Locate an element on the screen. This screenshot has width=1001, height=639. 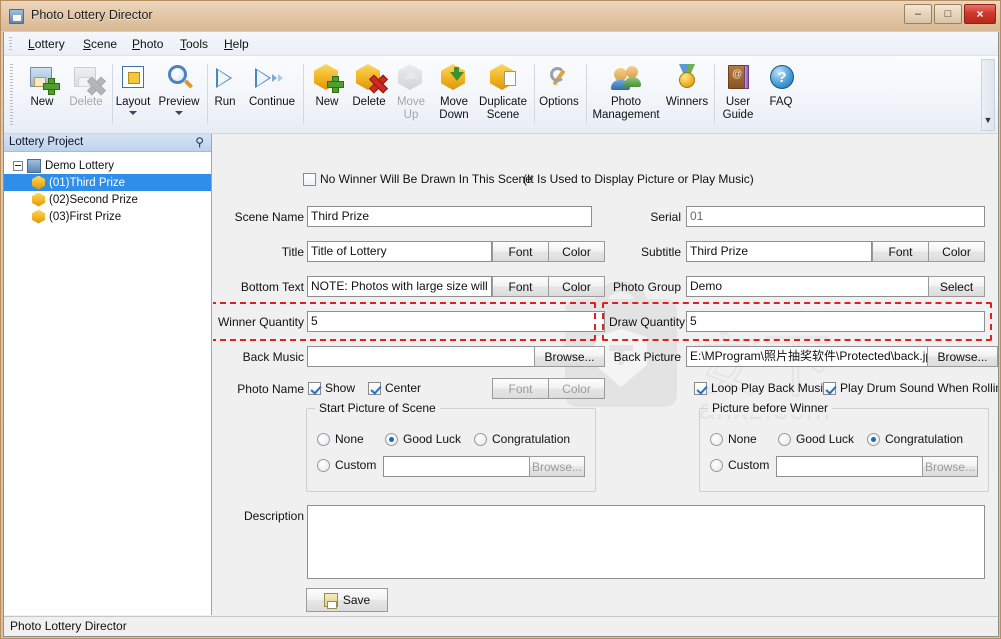
back-music-label: Back Music is located at coordinates (273, 357).